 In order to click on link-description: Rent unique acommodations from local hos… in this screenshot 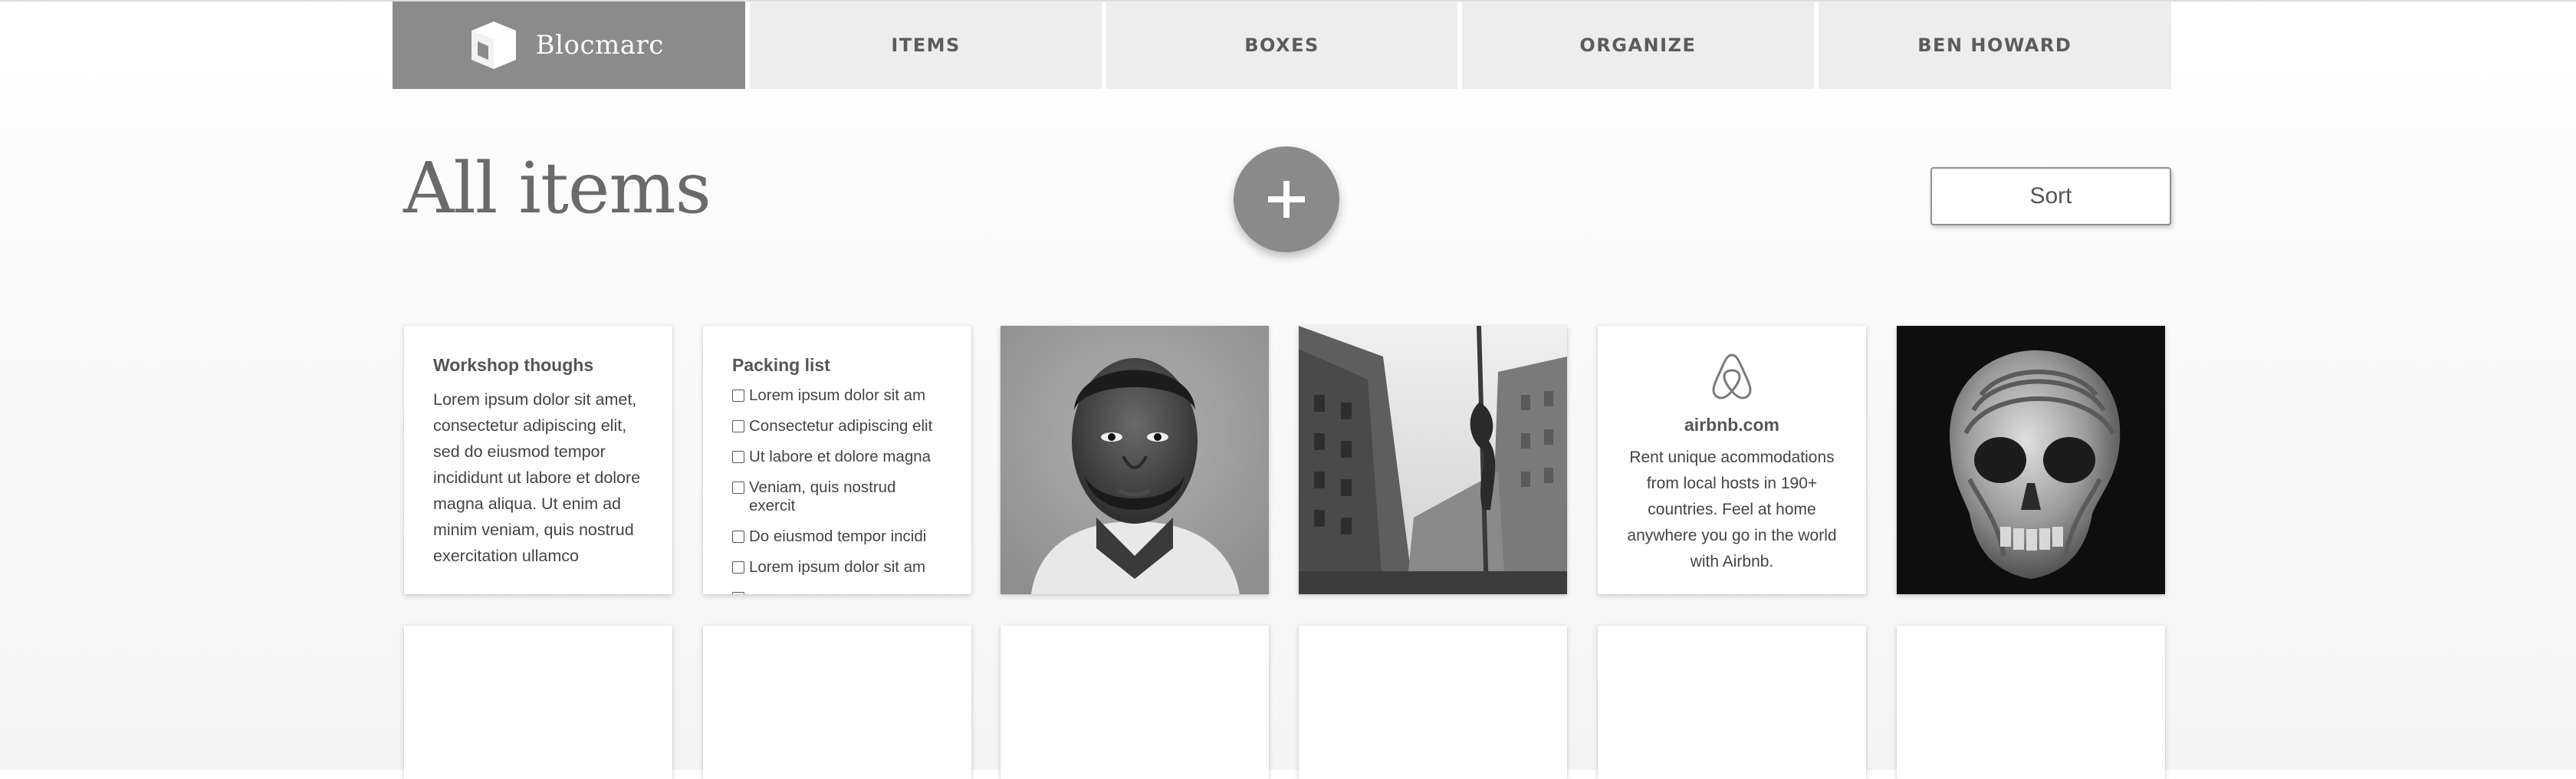, I will do `click(1732, 509)`.